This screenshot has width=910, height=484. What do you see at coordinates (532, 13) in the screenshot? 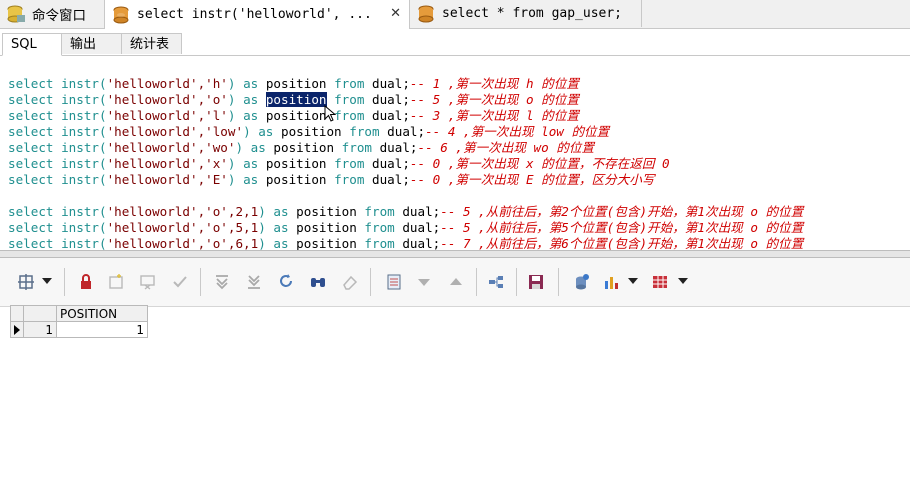
I see `tab-label: select * from gap_user;` at bounding box center [532, 13].